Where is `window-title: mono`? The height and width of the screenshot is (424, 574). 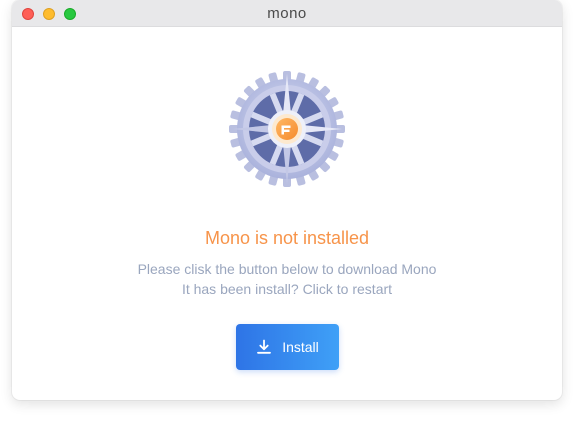
window-title: mono is located at coordinates (287, 13).